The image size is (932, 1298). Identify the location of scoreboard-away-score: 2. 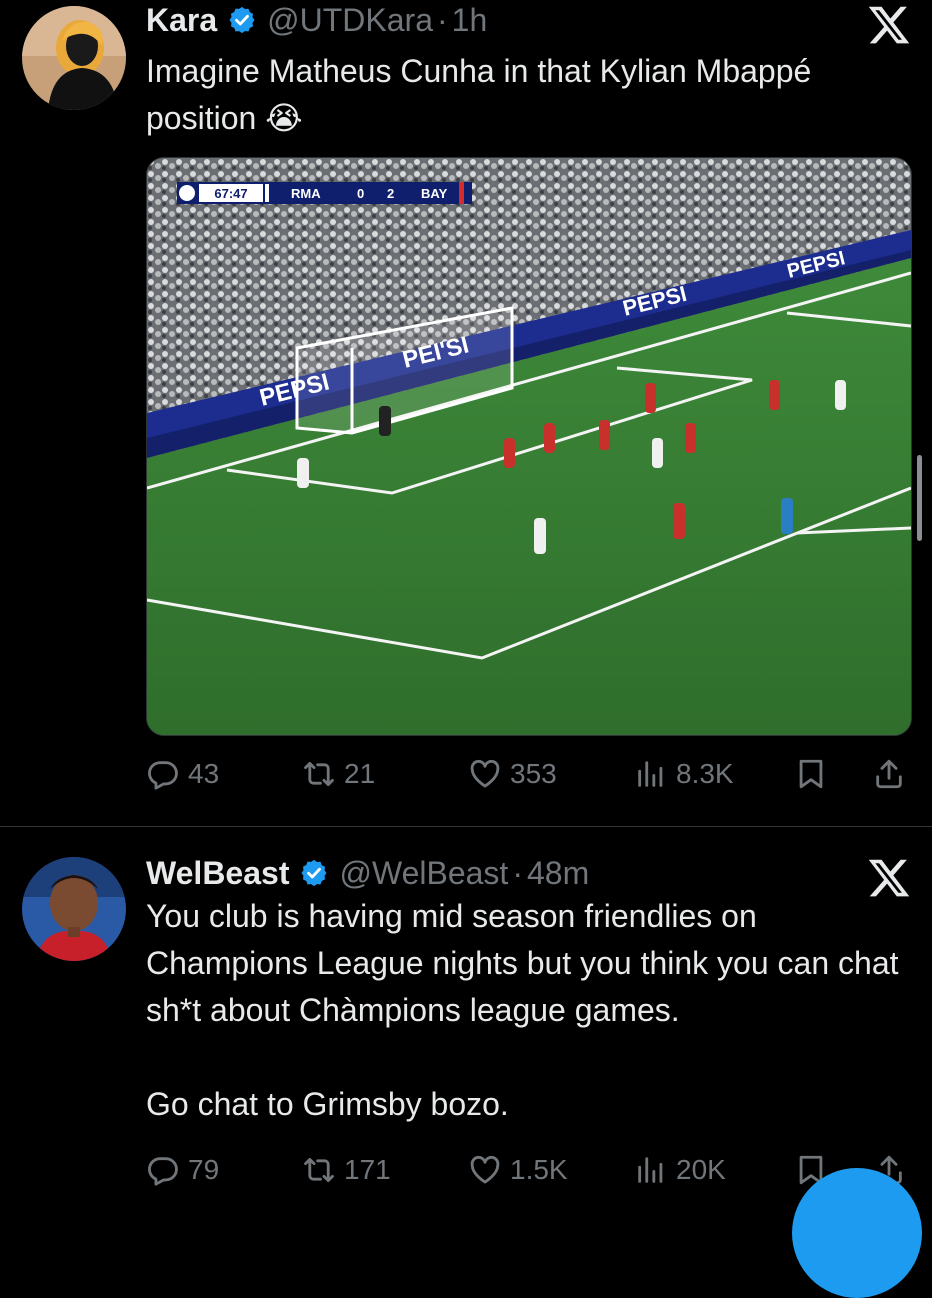
(390, 193).